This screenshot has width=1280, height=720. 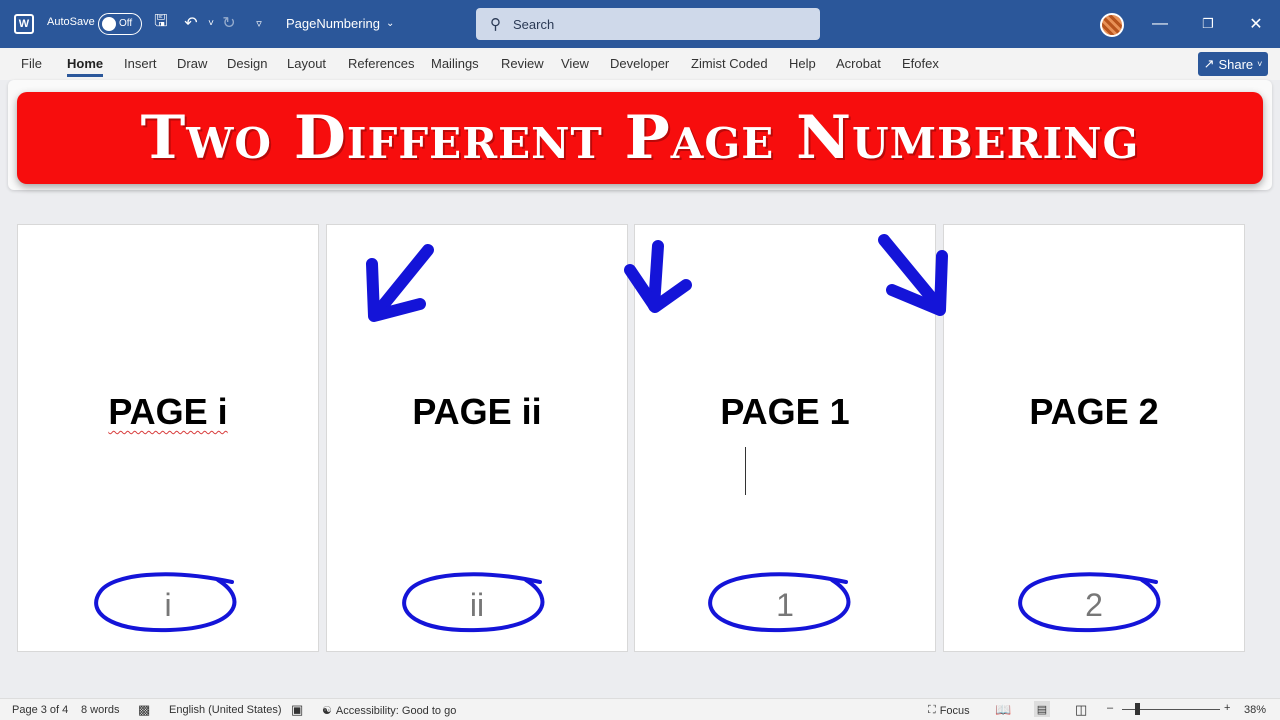 What do you see at coordinates (1160, 24) in the screenshot?
I see `minimize-icon: —` at bounding box center [1160, 24].